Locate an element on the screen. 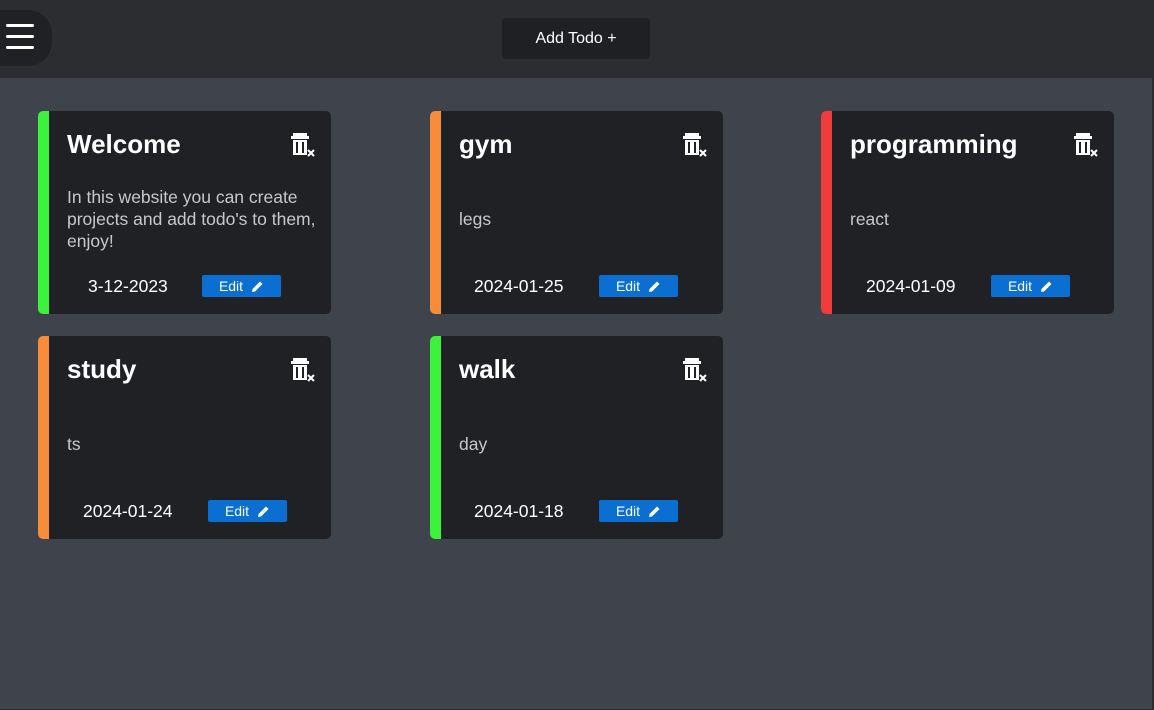 This screenshot has width=1154, height=710. todo-date: 2024-01-25 is located at coordinates (519, 286).